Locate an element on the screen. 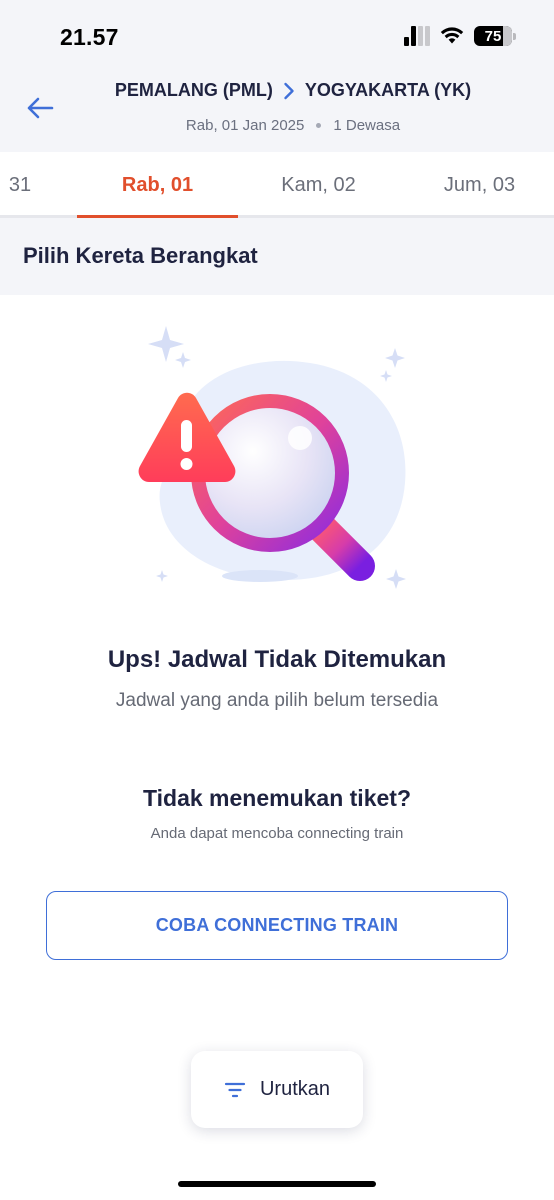  try-connecting-train-button: COBA CONNECTING TRAIN is located at coordinates (277, 925).